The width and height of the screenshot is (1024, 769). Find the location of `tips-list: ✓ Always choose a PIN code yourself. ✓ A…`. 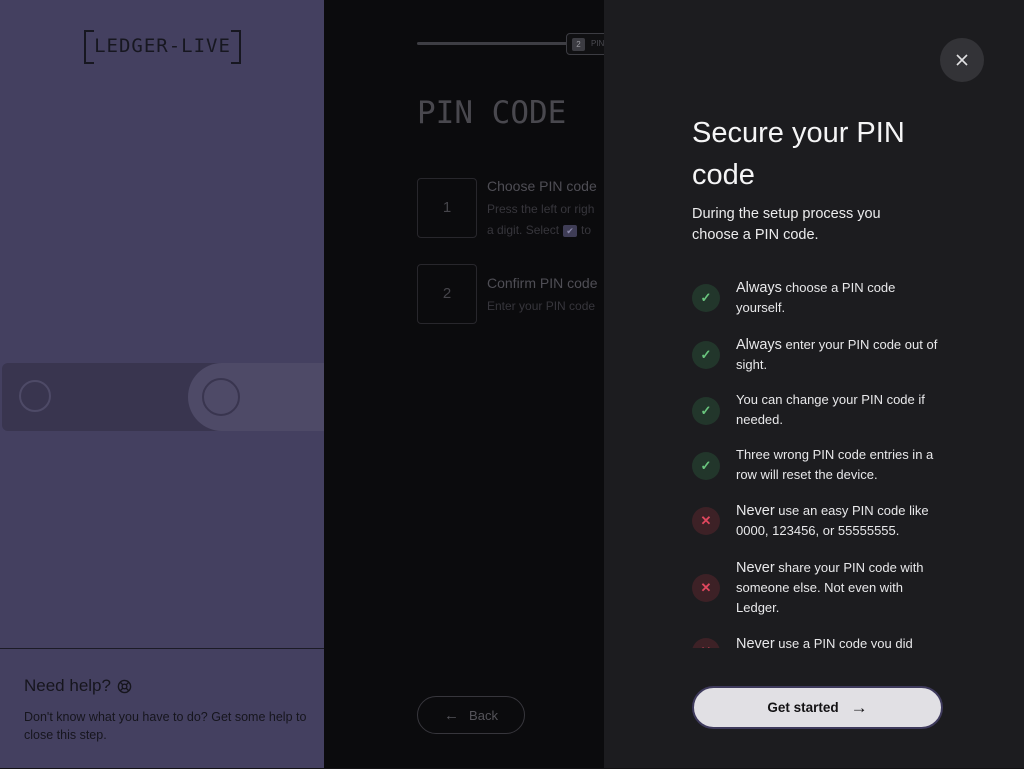

tips-list: ✓ Always choose a PIN code yourself. ✓ A… is located at coordinates (822, 462).